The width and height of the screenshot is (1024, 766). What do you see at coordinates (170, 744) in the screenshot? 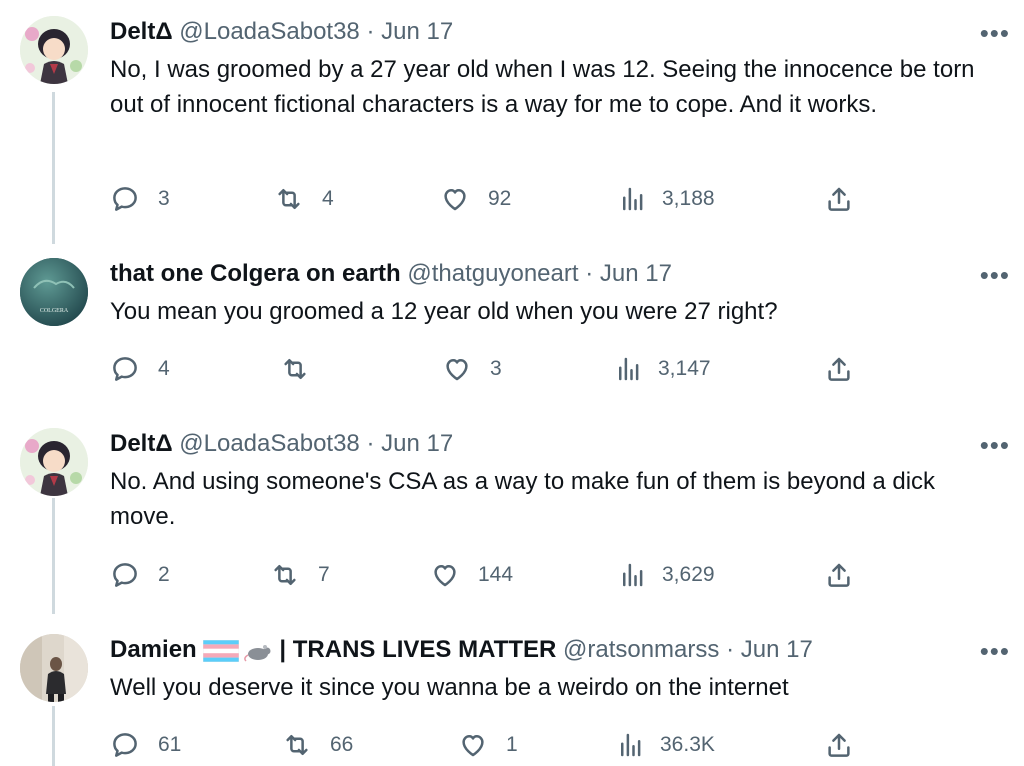
I see `reply-count: 61` at bounding box center [170, 744].